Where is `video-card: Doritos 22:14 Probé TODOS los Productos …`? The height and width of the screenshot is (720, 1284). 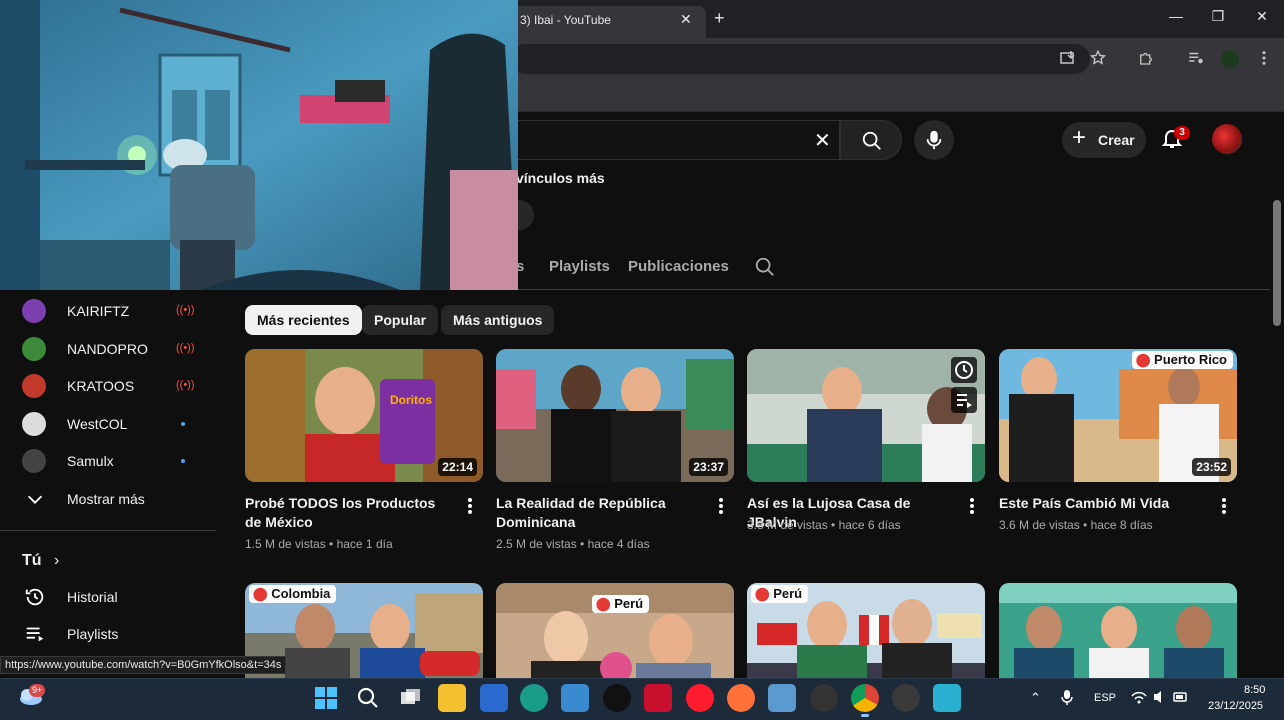 video-card: Doritos 22:14 Probé TODOS los Productos … is located at coordinates (364, 454).